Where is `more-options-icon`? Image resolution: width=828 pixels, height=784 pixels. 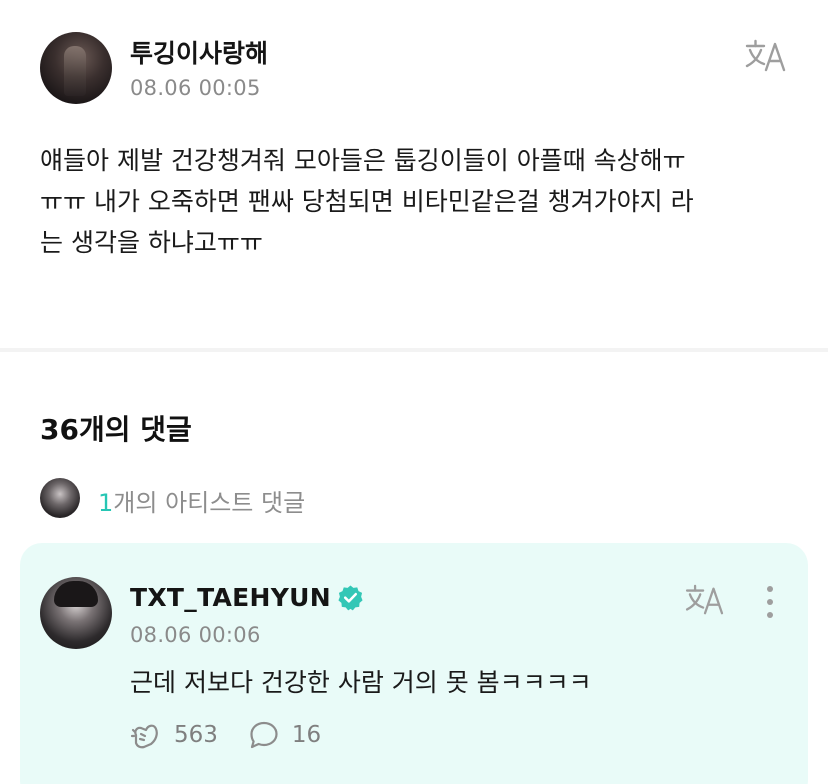 more-options-icon is located at coordinates (770, 602).